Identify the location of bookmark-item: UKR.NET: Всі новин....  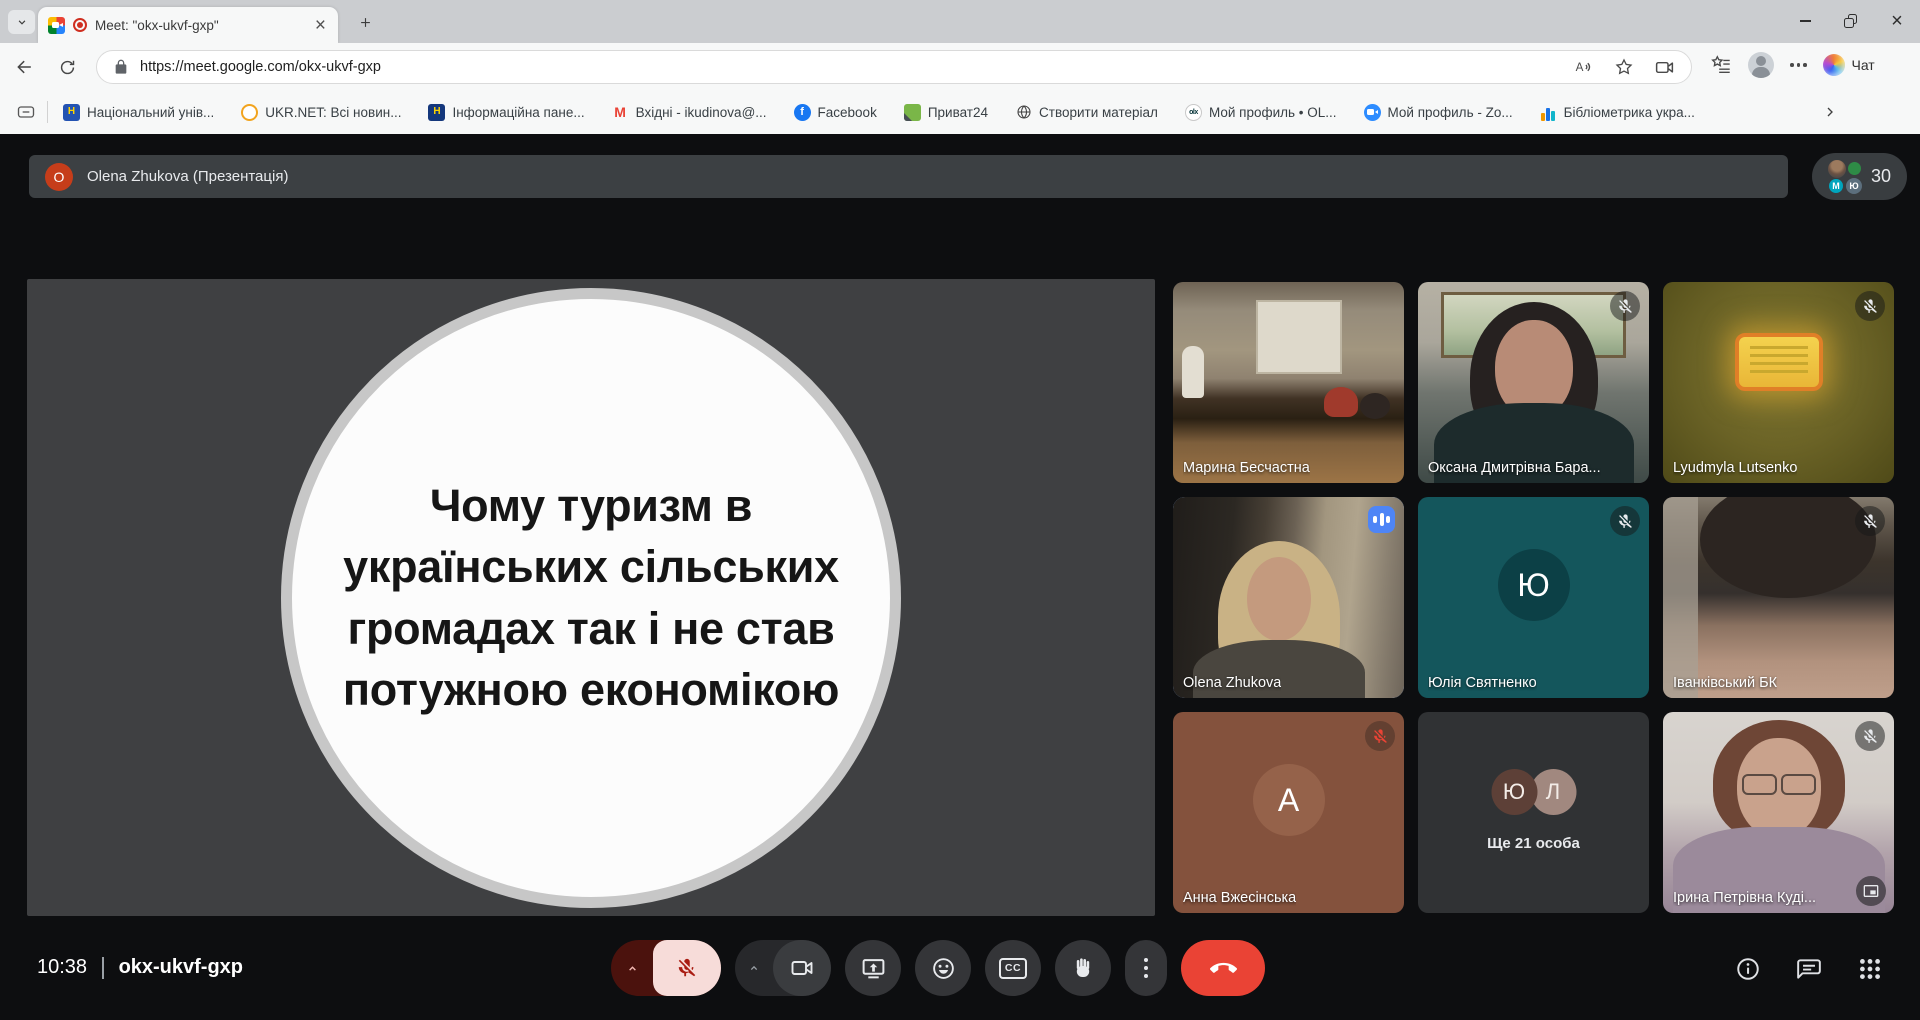
(321, 112).